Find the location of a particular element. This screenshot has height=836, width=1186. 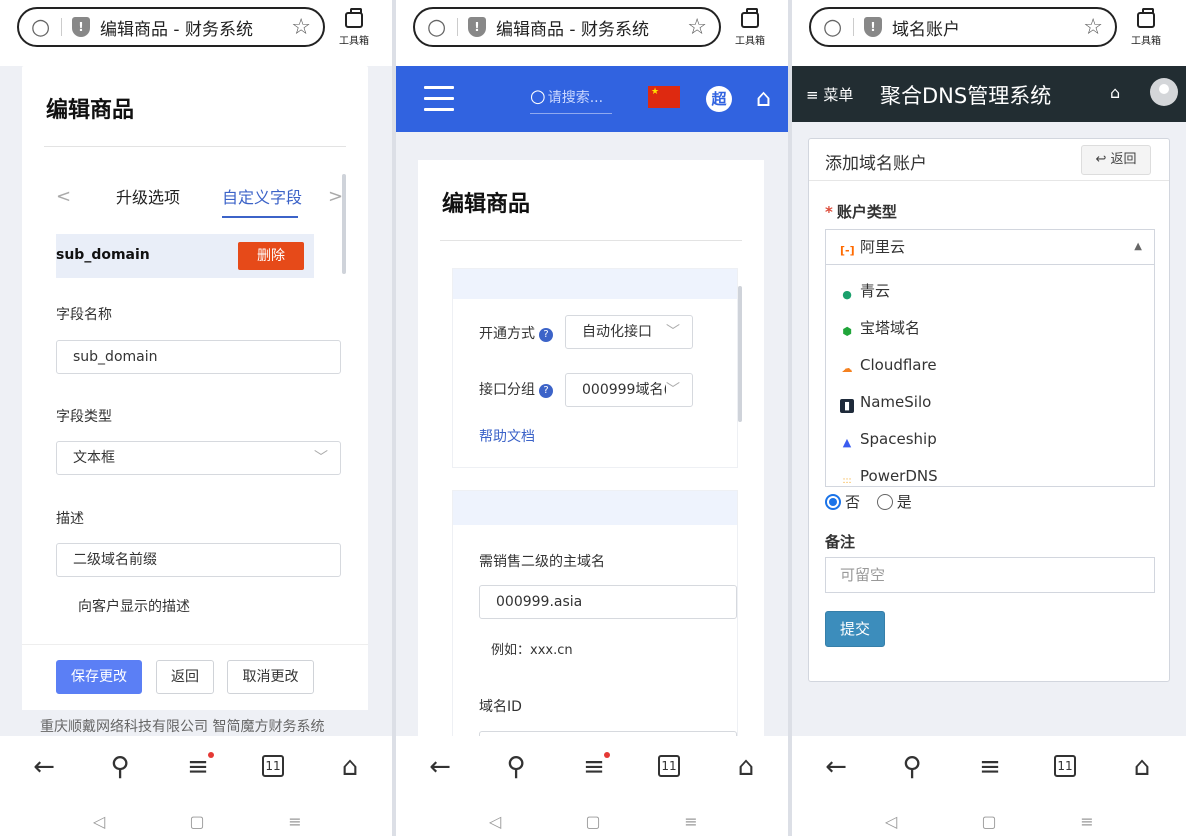

address-bar: ○ ! 域名账户 ☆ is located at coordinates (963, 27).